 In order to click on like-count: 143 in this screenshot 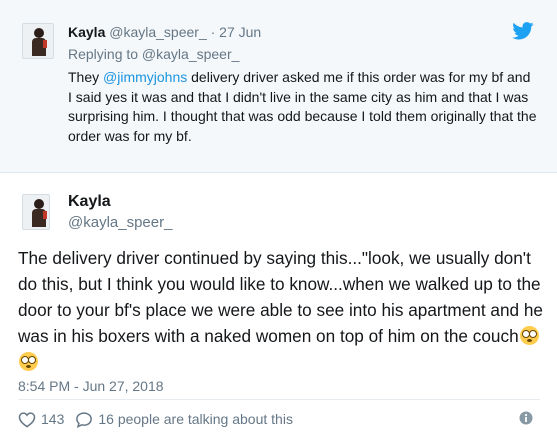, I will do `click(53, 419)`.